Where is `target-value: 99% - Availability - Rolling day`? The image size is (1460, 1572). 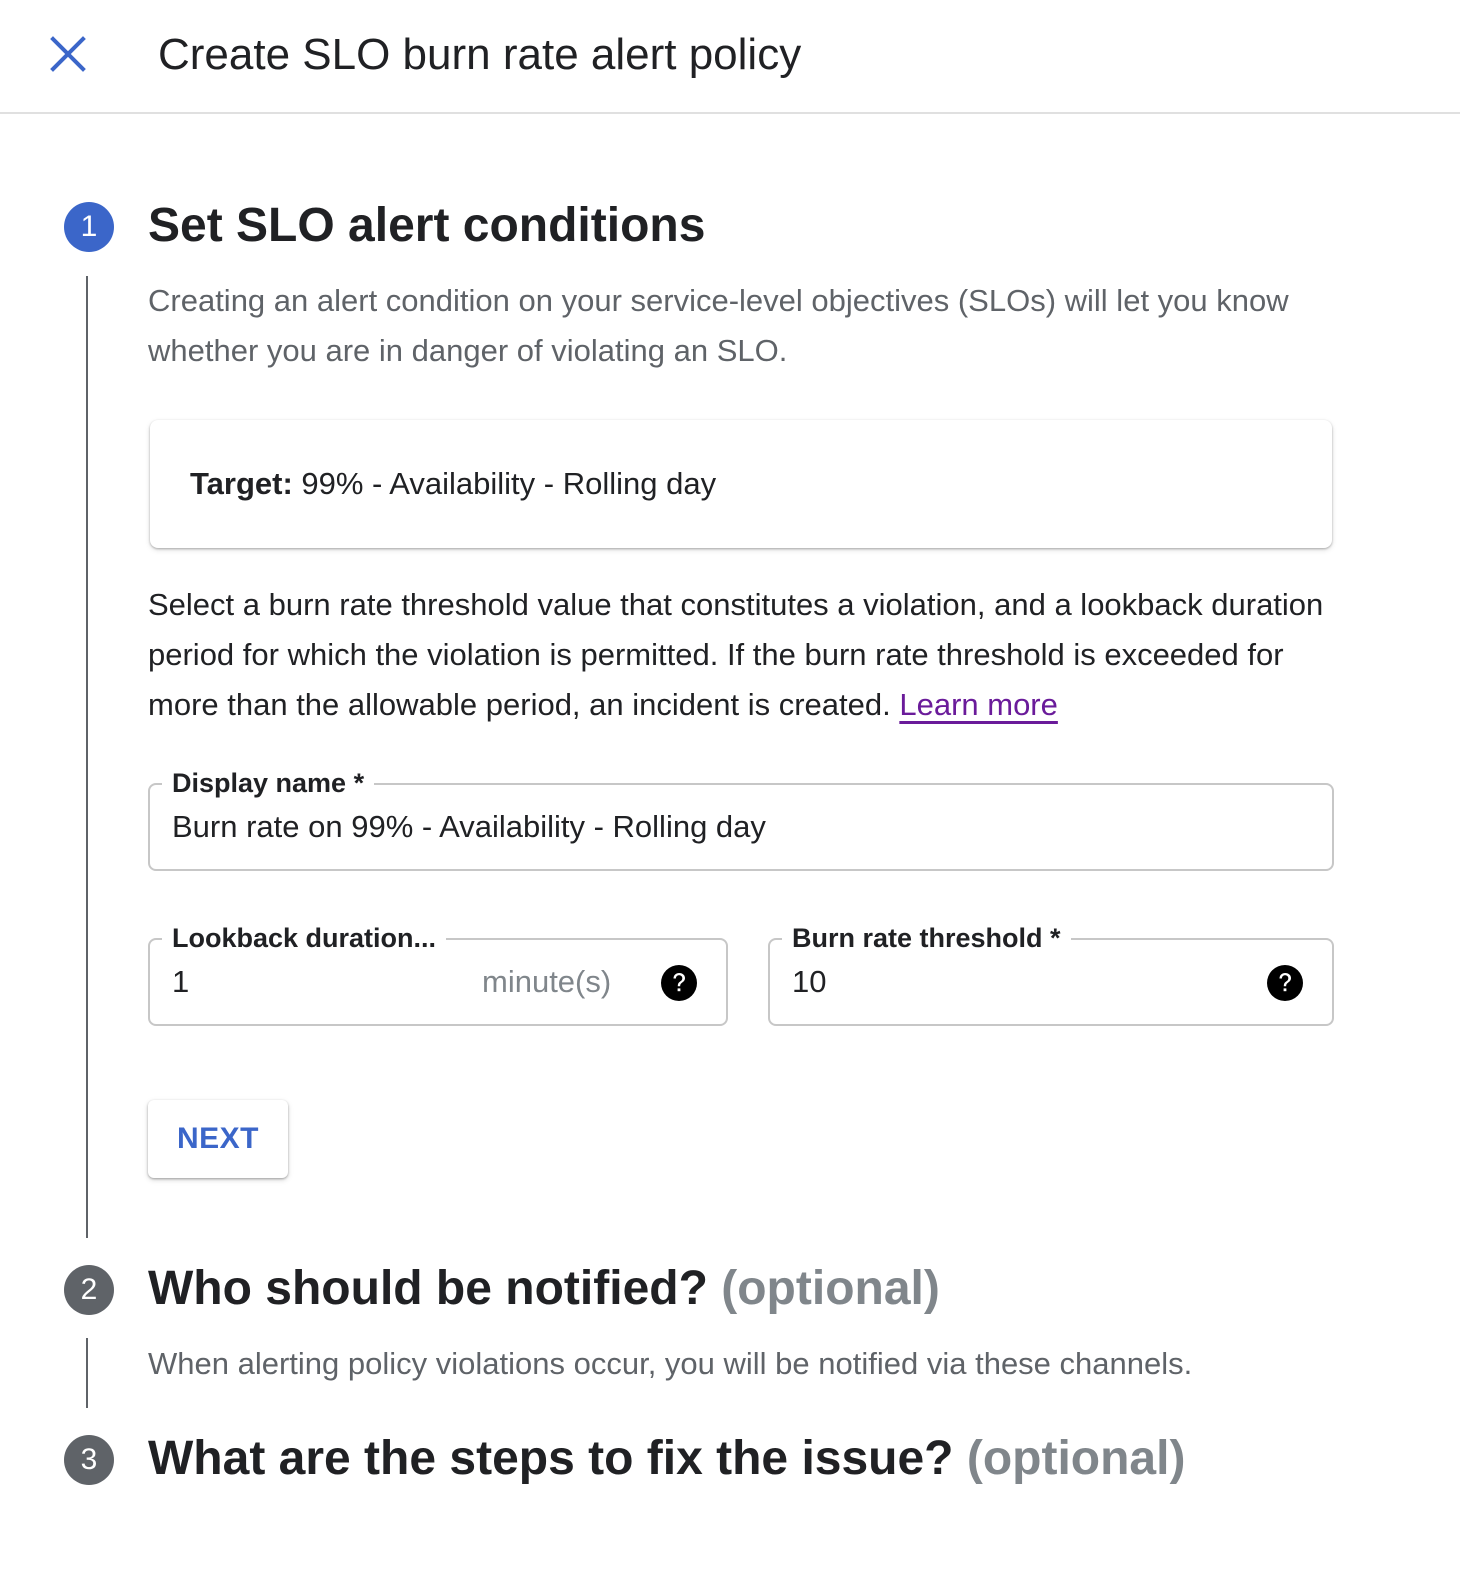 target-value: 99% - Availability - Rolling day is located at coordinates (504, 483).